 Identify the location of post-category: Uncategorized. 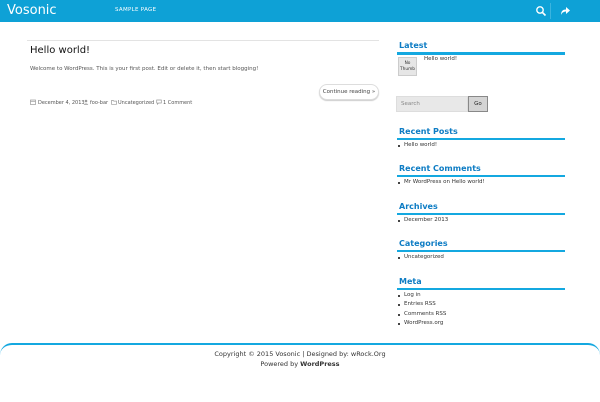
(136, 103).